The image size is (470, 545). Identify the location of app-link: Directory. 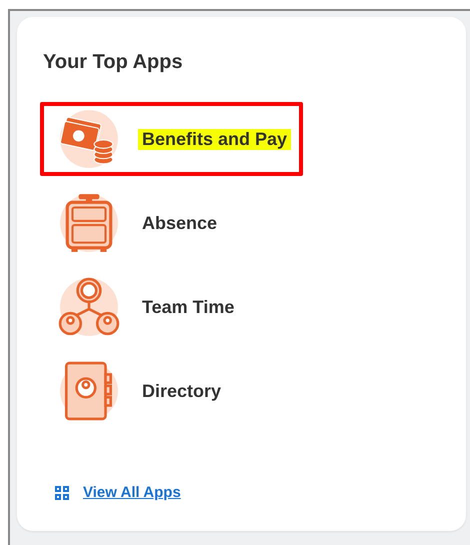
(182, 391).